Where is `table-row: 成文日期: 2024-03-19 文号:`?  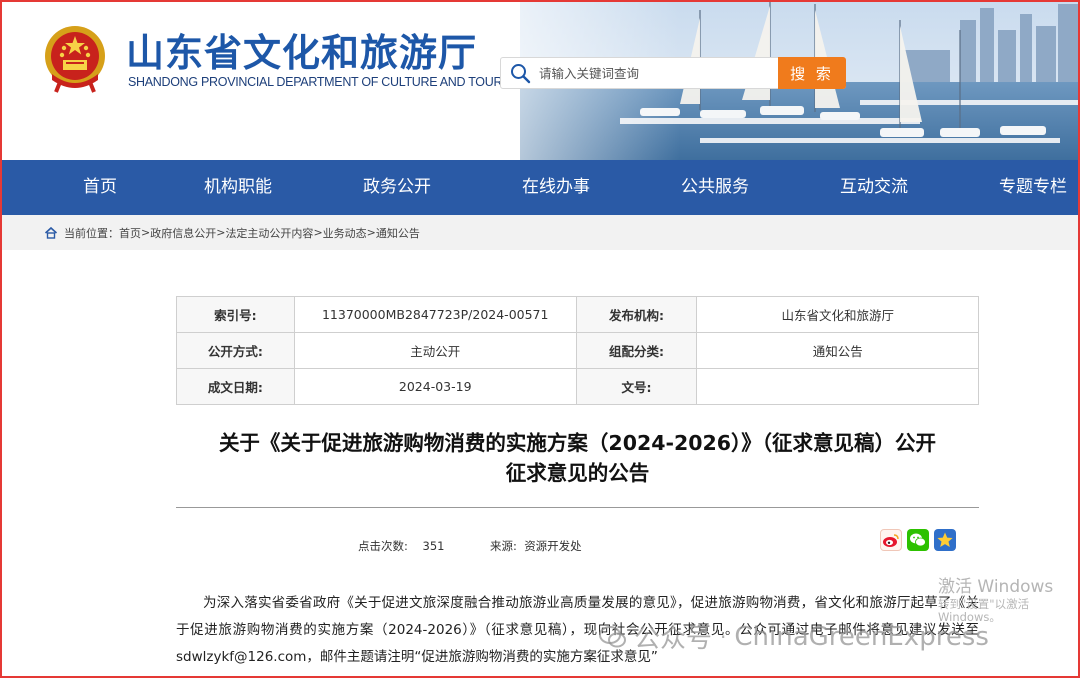
table-row: 成文日期: 2024-03-19 文号: is located at coordinates (577, 386).